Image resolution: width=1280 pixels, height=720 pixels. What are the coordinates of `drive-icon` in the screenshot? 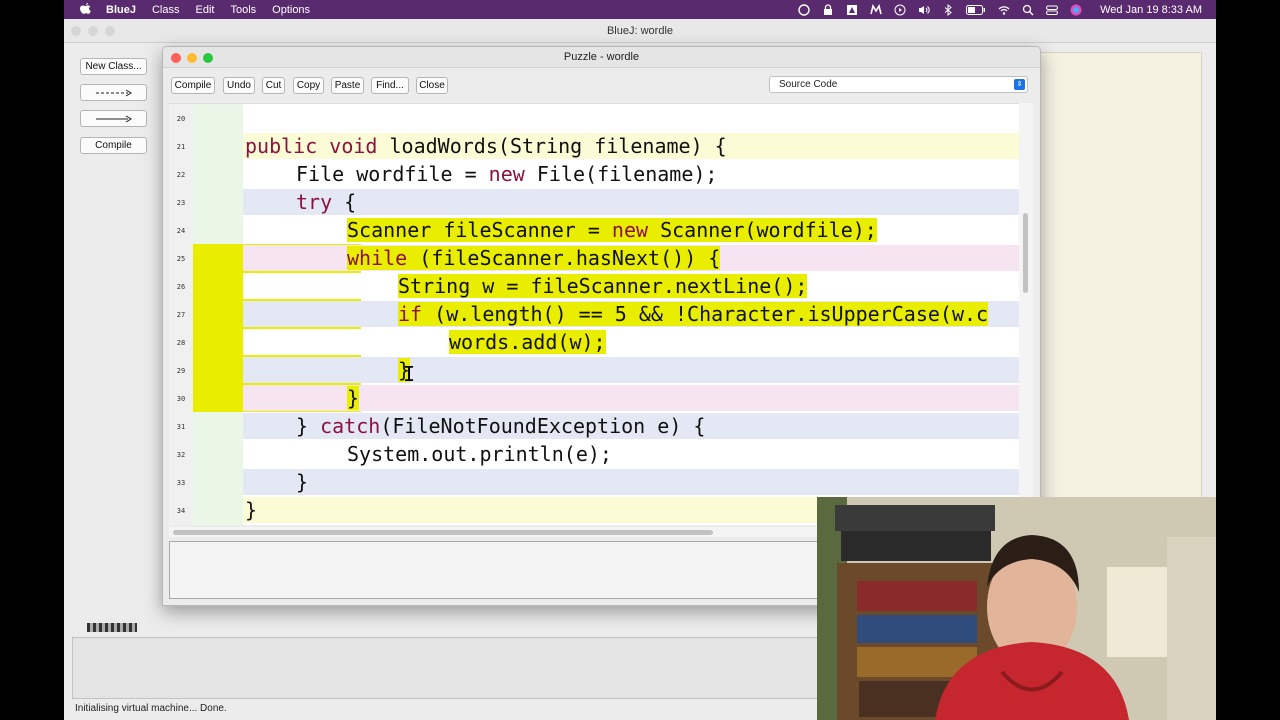 It's located at (852, 10).